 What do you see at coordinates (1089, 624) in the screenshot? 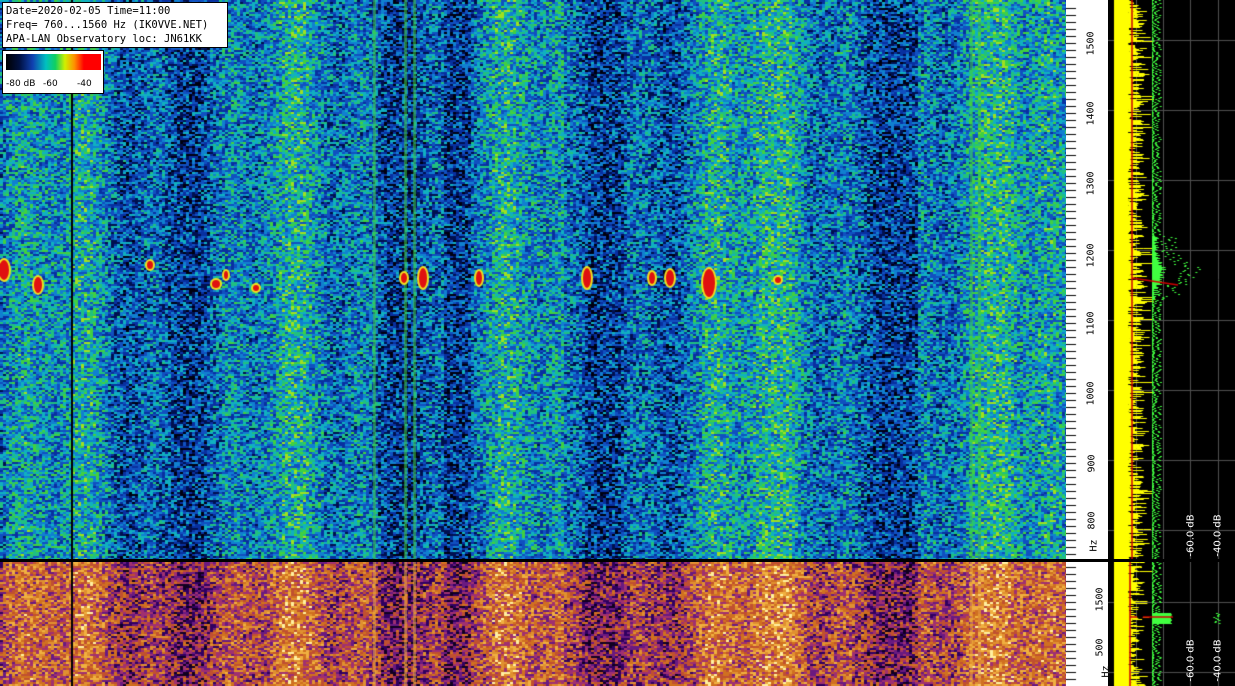
I see `frequency-axis-wideband: 1500 500 Hz` at bounding box center [1089, 624].